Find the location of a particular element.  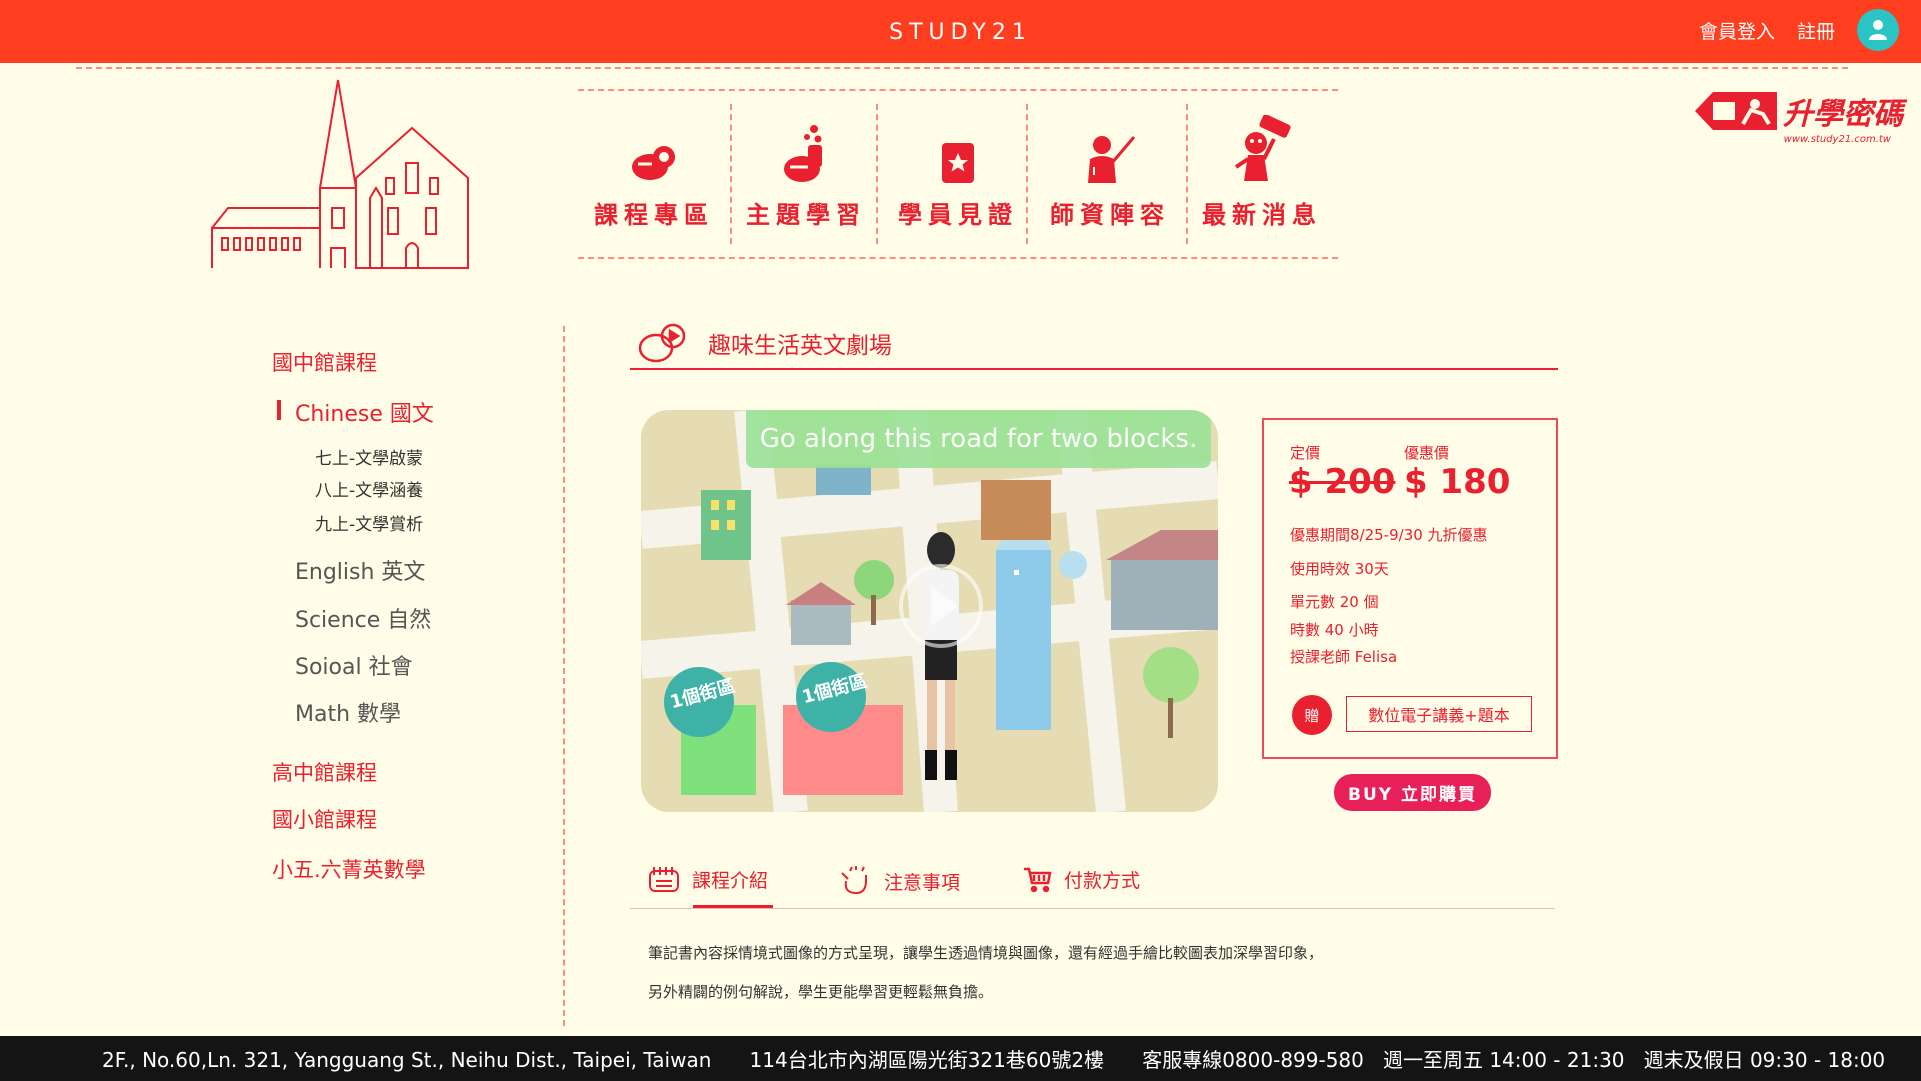

tab-course-intro: 課程介紹 is located at coordinates (708, 879).